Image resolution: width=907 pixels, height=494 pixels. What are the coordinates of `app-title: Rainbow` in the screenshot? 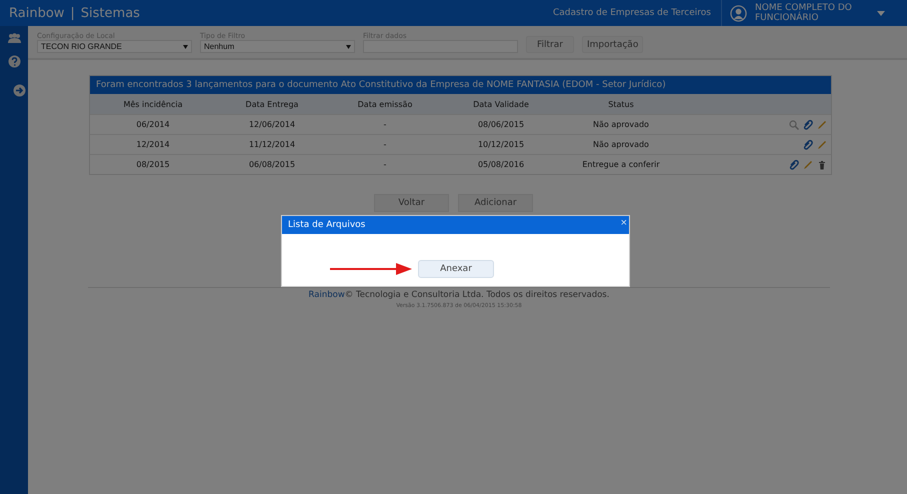 It's located at (36, 13).